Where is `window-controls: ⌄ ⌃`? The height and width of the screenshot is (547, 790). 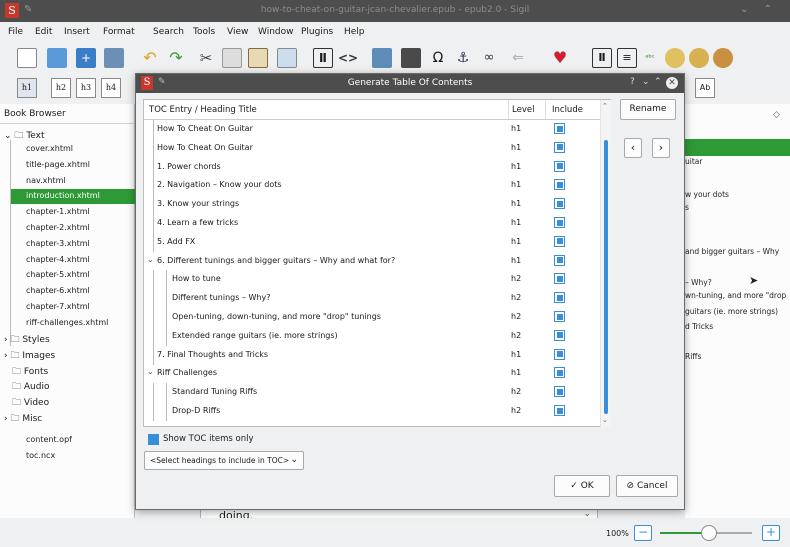 window-controls: ⌄ ⌃ is located at coordinates (759, 9).